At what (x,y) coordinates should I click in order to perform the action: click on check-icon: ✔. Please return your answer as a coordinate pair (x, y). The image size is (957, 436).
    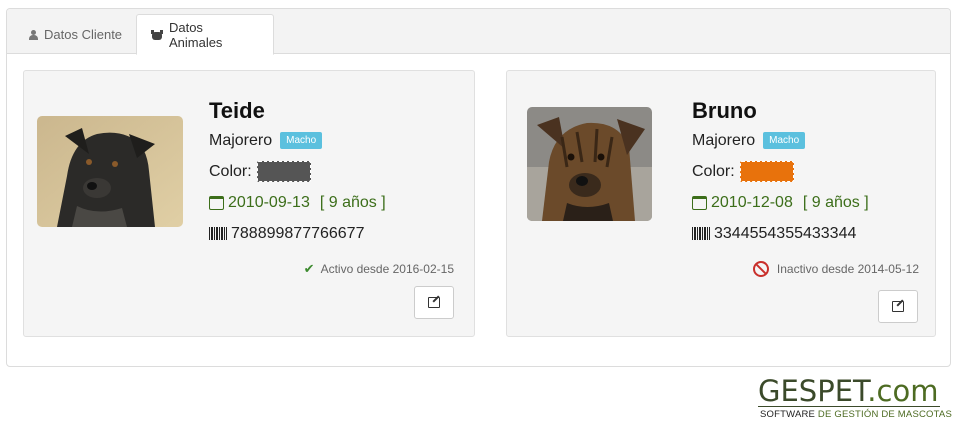
    Looking at the image, I should click on (309, 268).